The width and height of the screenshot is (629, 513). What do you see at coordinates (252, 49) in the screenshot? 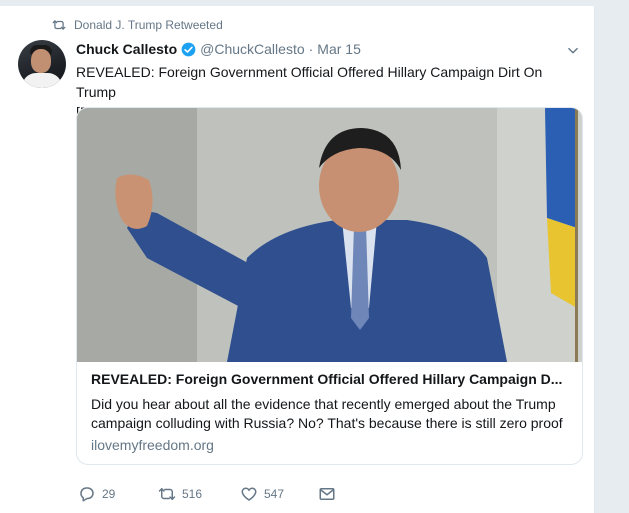
I see `author-handle: @ChuckCallesto` at bounding box center [252, 49].